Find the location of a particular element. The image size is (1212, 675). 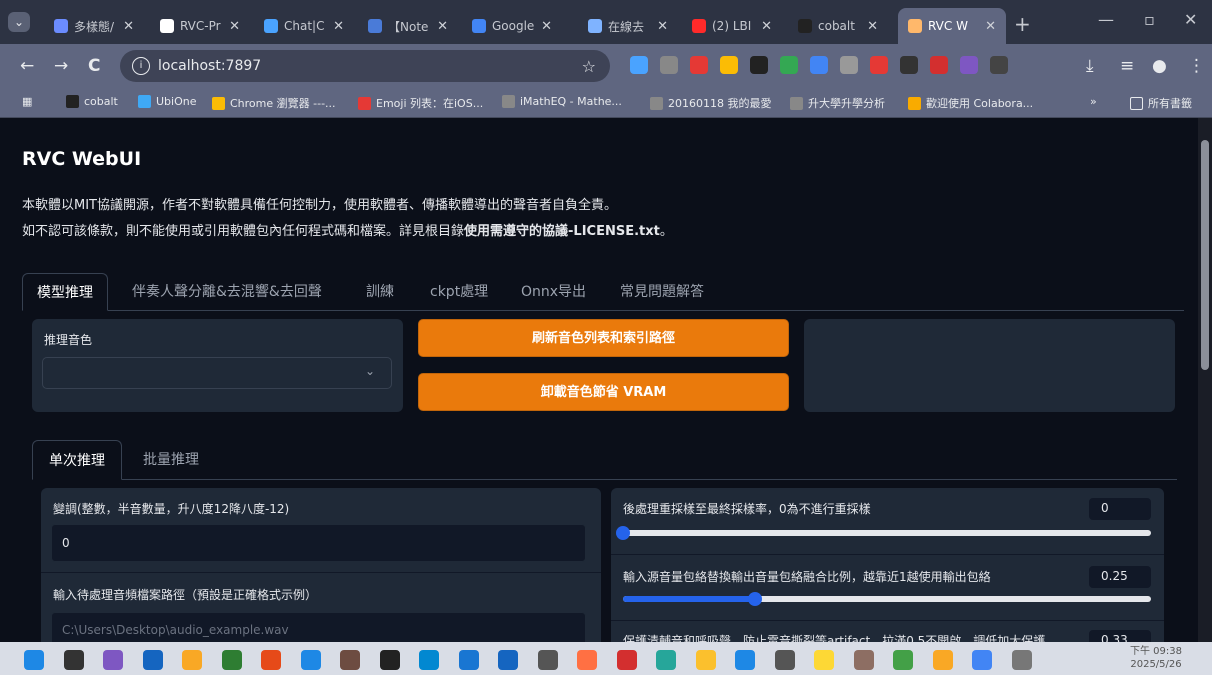

app-icon is located at coordinates (310, 660).